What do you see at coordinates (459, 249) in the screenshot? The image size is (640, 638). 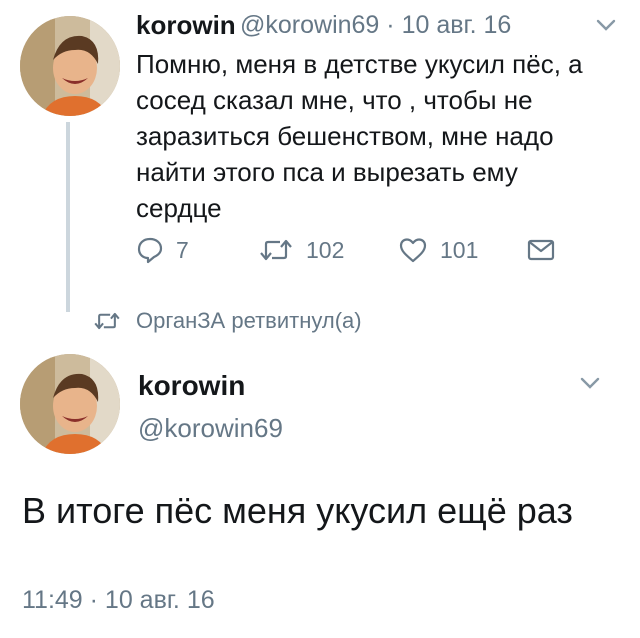 I see `like-count: 101` at bounding box center [459, 249].